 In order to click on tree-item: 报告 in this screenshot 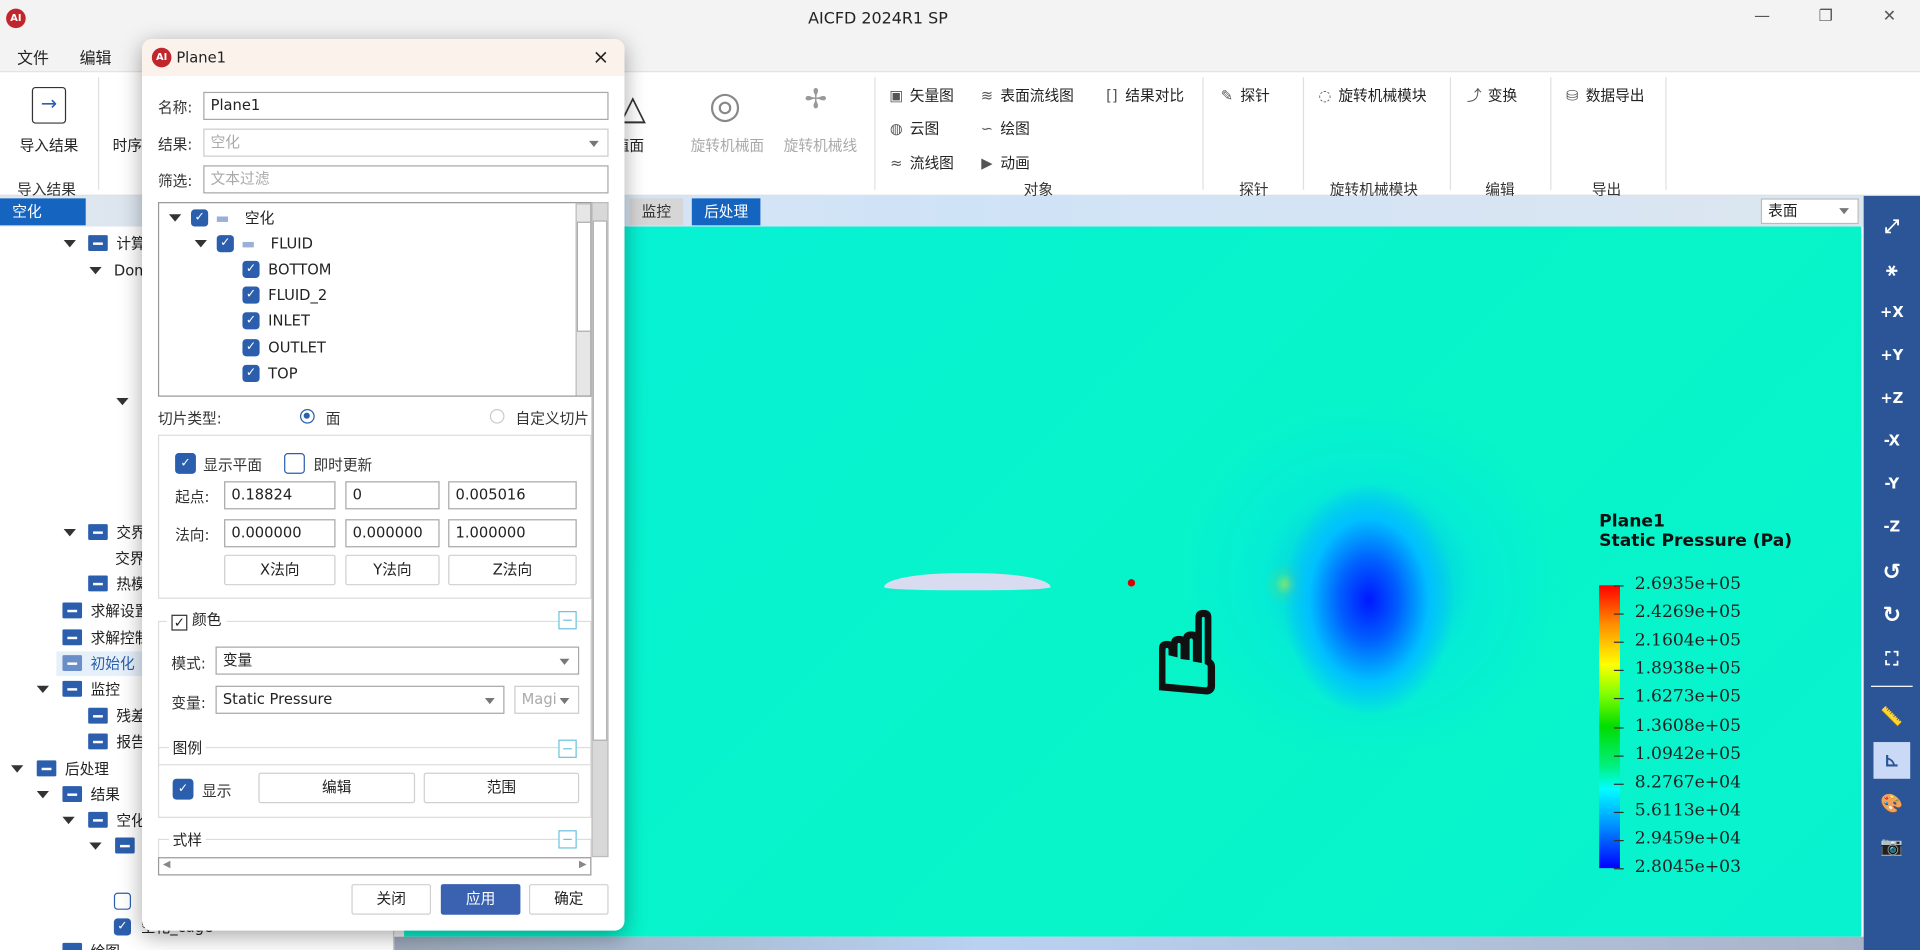, I will do `click(117, 742)`.